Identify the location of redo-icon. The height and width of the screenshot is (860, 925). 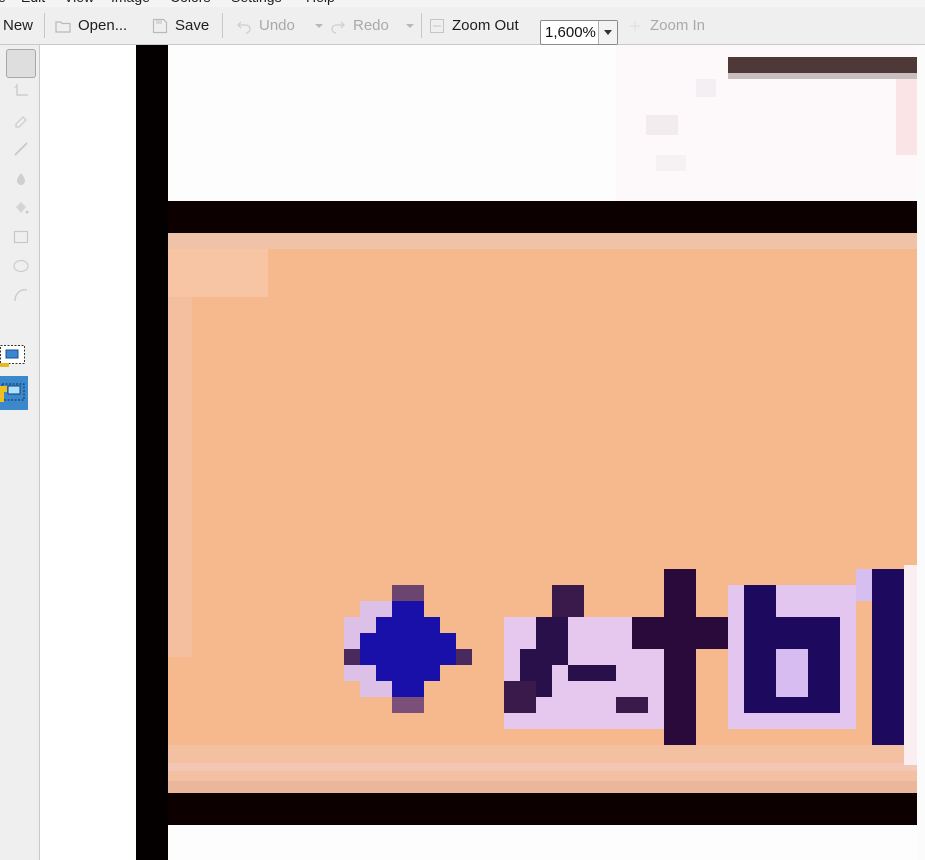
(338, 26).